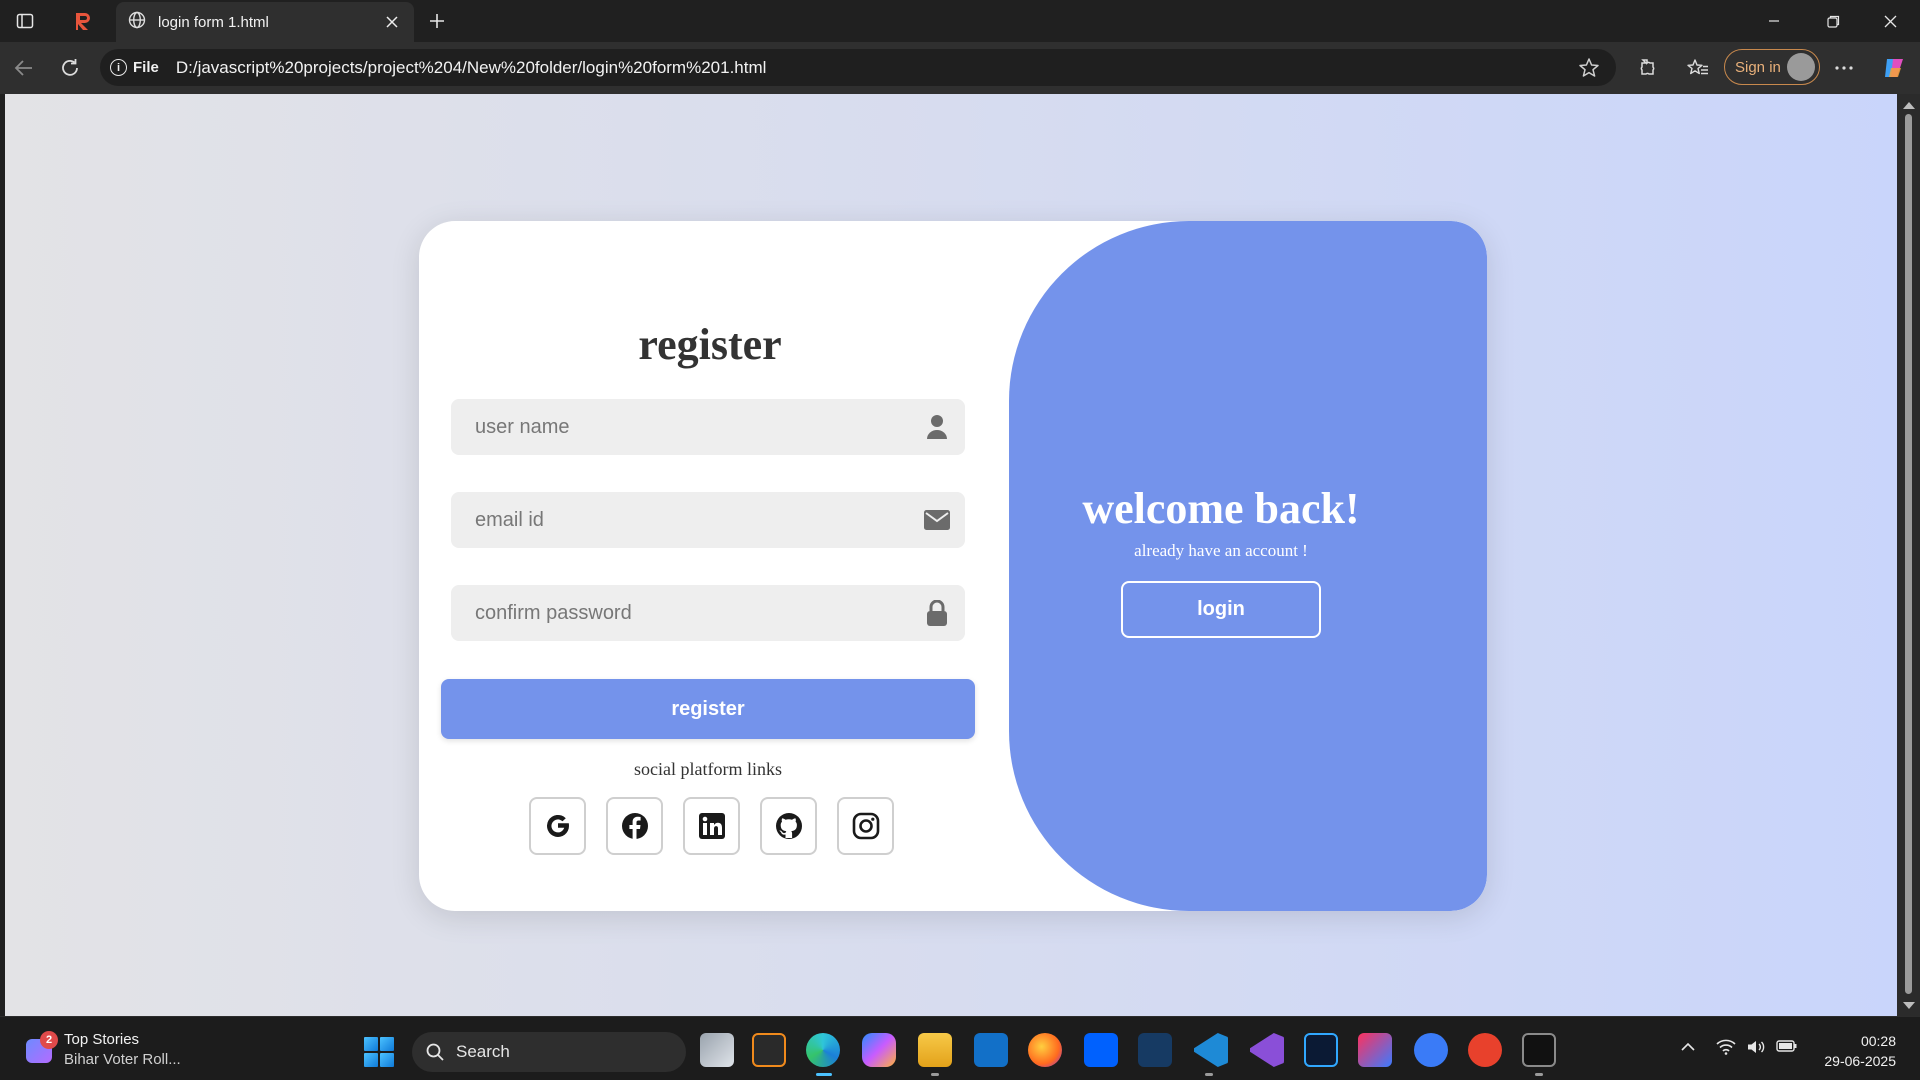 The height and width of the screenshot is (1080, 1920). Describe the element at coordinates (1155, 1050) in the screenshot. I see `security-app-icon` at that location.